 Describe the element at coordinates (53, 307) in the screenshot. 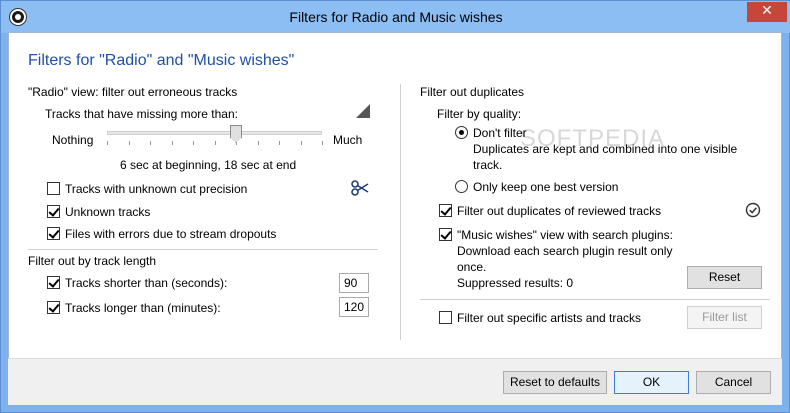

I see `longer-checkbox` at that location.